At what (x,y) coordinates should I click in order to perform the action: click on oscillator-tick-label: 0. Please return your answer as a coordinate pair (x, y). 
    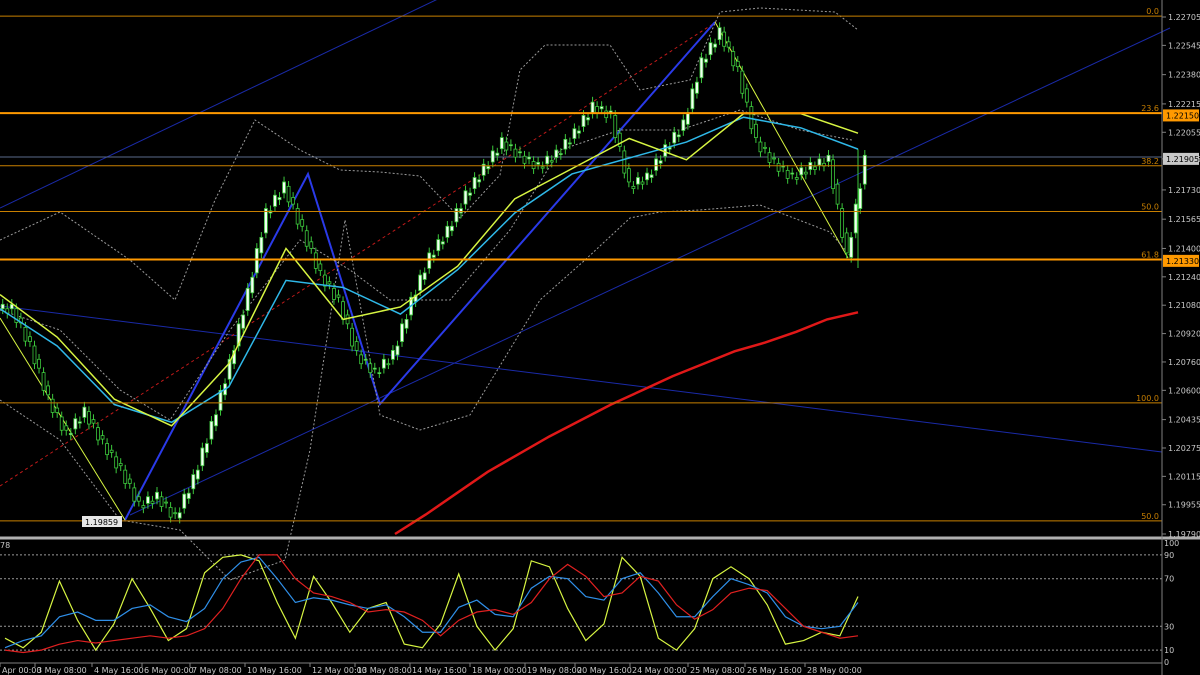
    Looking at the image, I should click on (1166, 662).